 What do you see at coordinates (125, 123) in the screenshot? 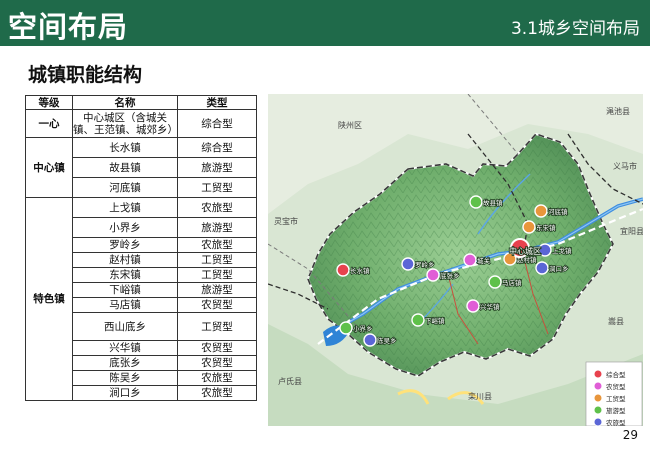
I see `name-cell: 中心城区（含城关镇、王范镇、城郊乡）` at bounding box center [125, 123].